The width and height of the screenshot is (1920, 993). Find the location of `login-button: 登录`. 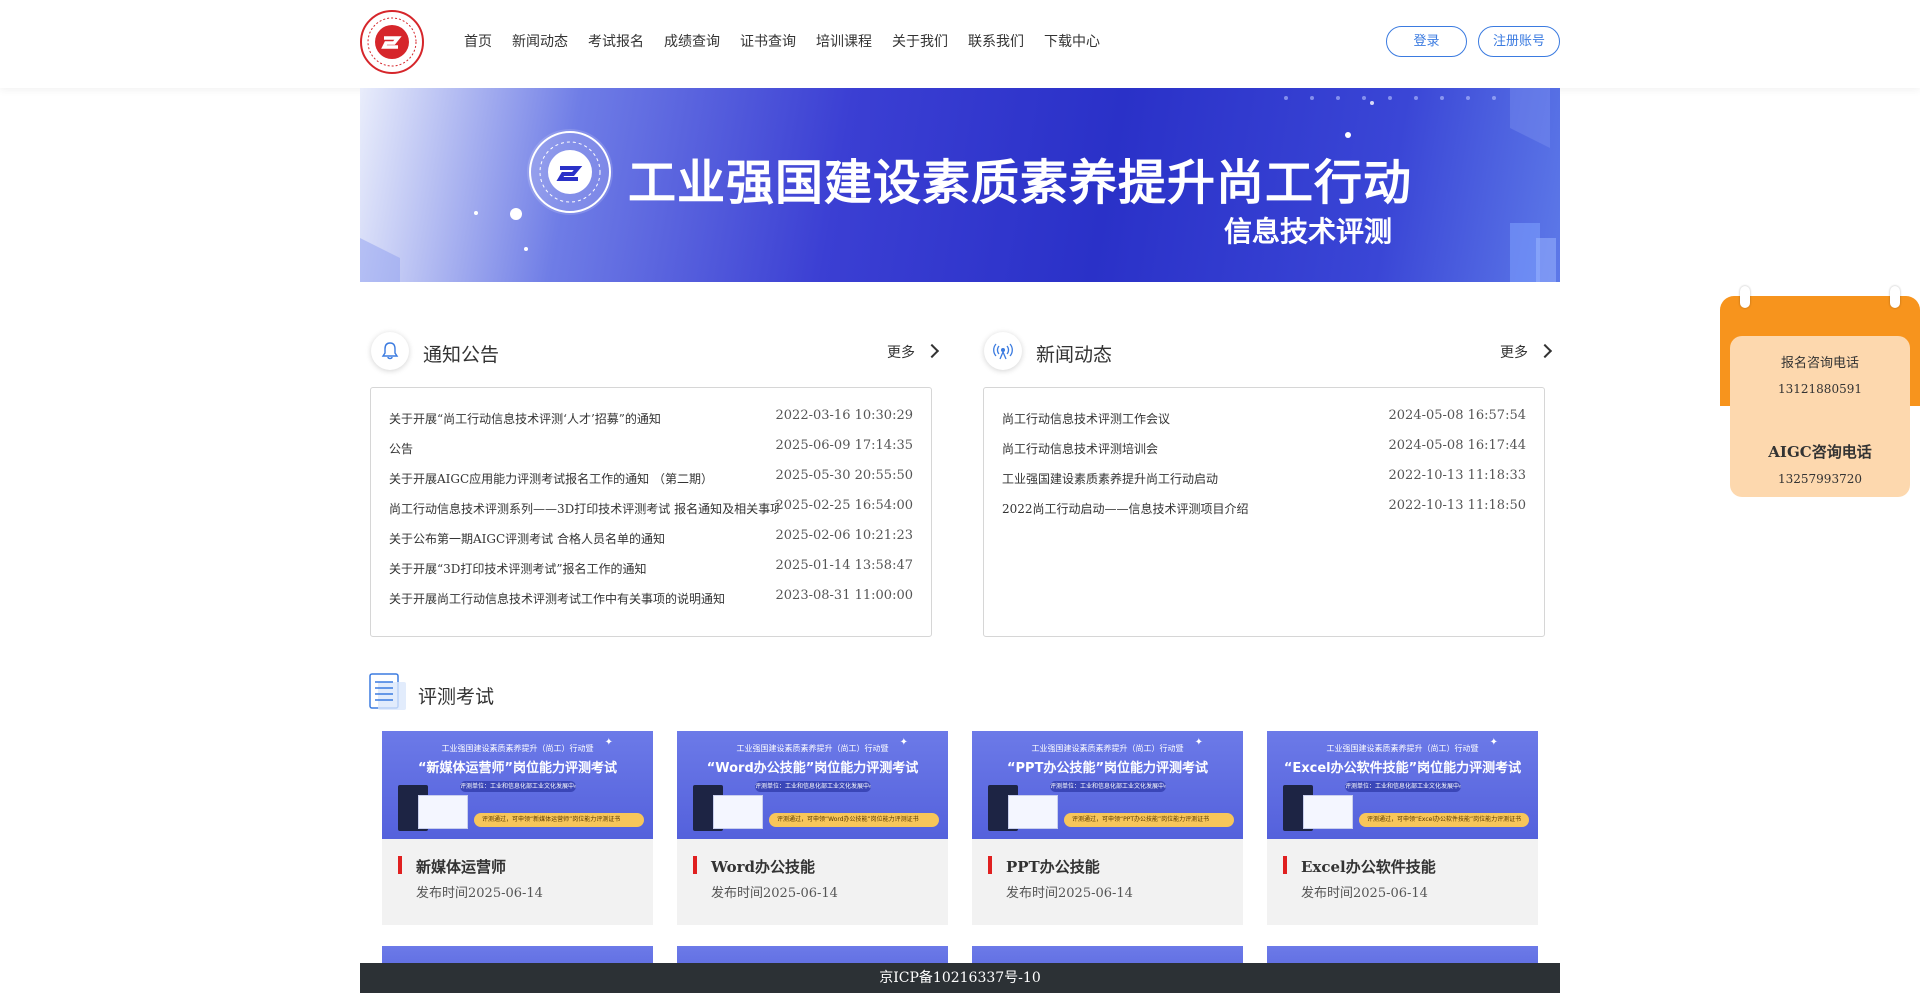

login-button: 登录 is located at coordinates (1426, 41).